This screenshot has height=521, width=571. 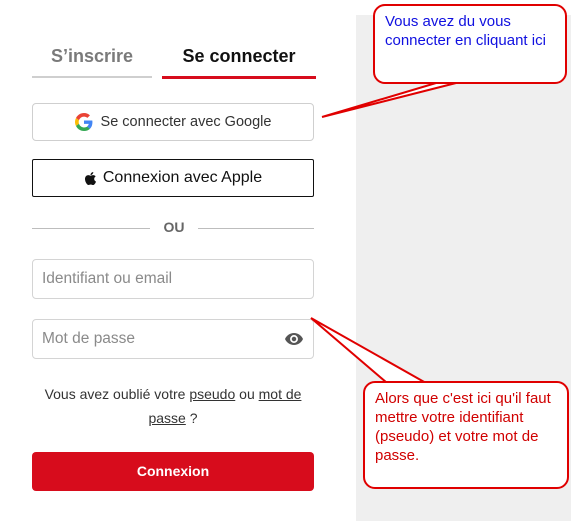 What do you see at coordinates (83, 122) in the screenshot?
I see `google-icon` at bounding box center [83, 122].